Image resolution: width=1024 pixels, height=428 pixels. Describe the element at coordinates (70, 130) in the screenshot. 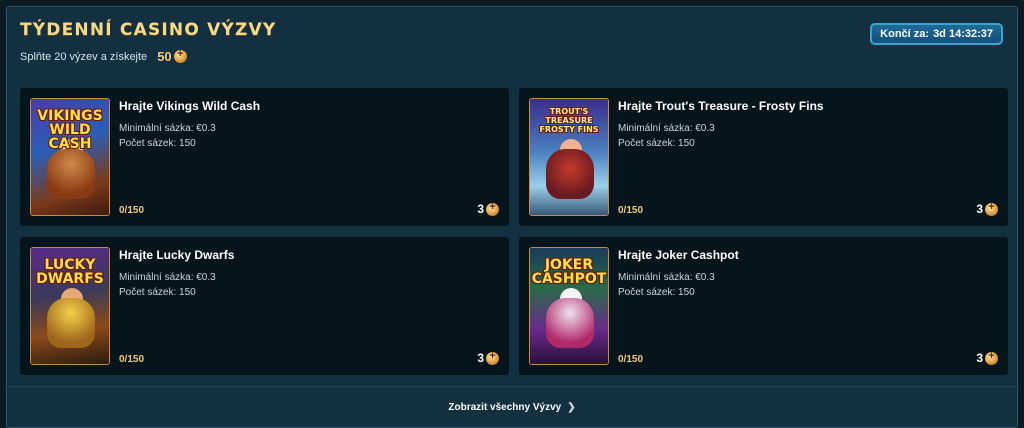

I see `game-logo: VIKINGS WILD CASH` at that location.